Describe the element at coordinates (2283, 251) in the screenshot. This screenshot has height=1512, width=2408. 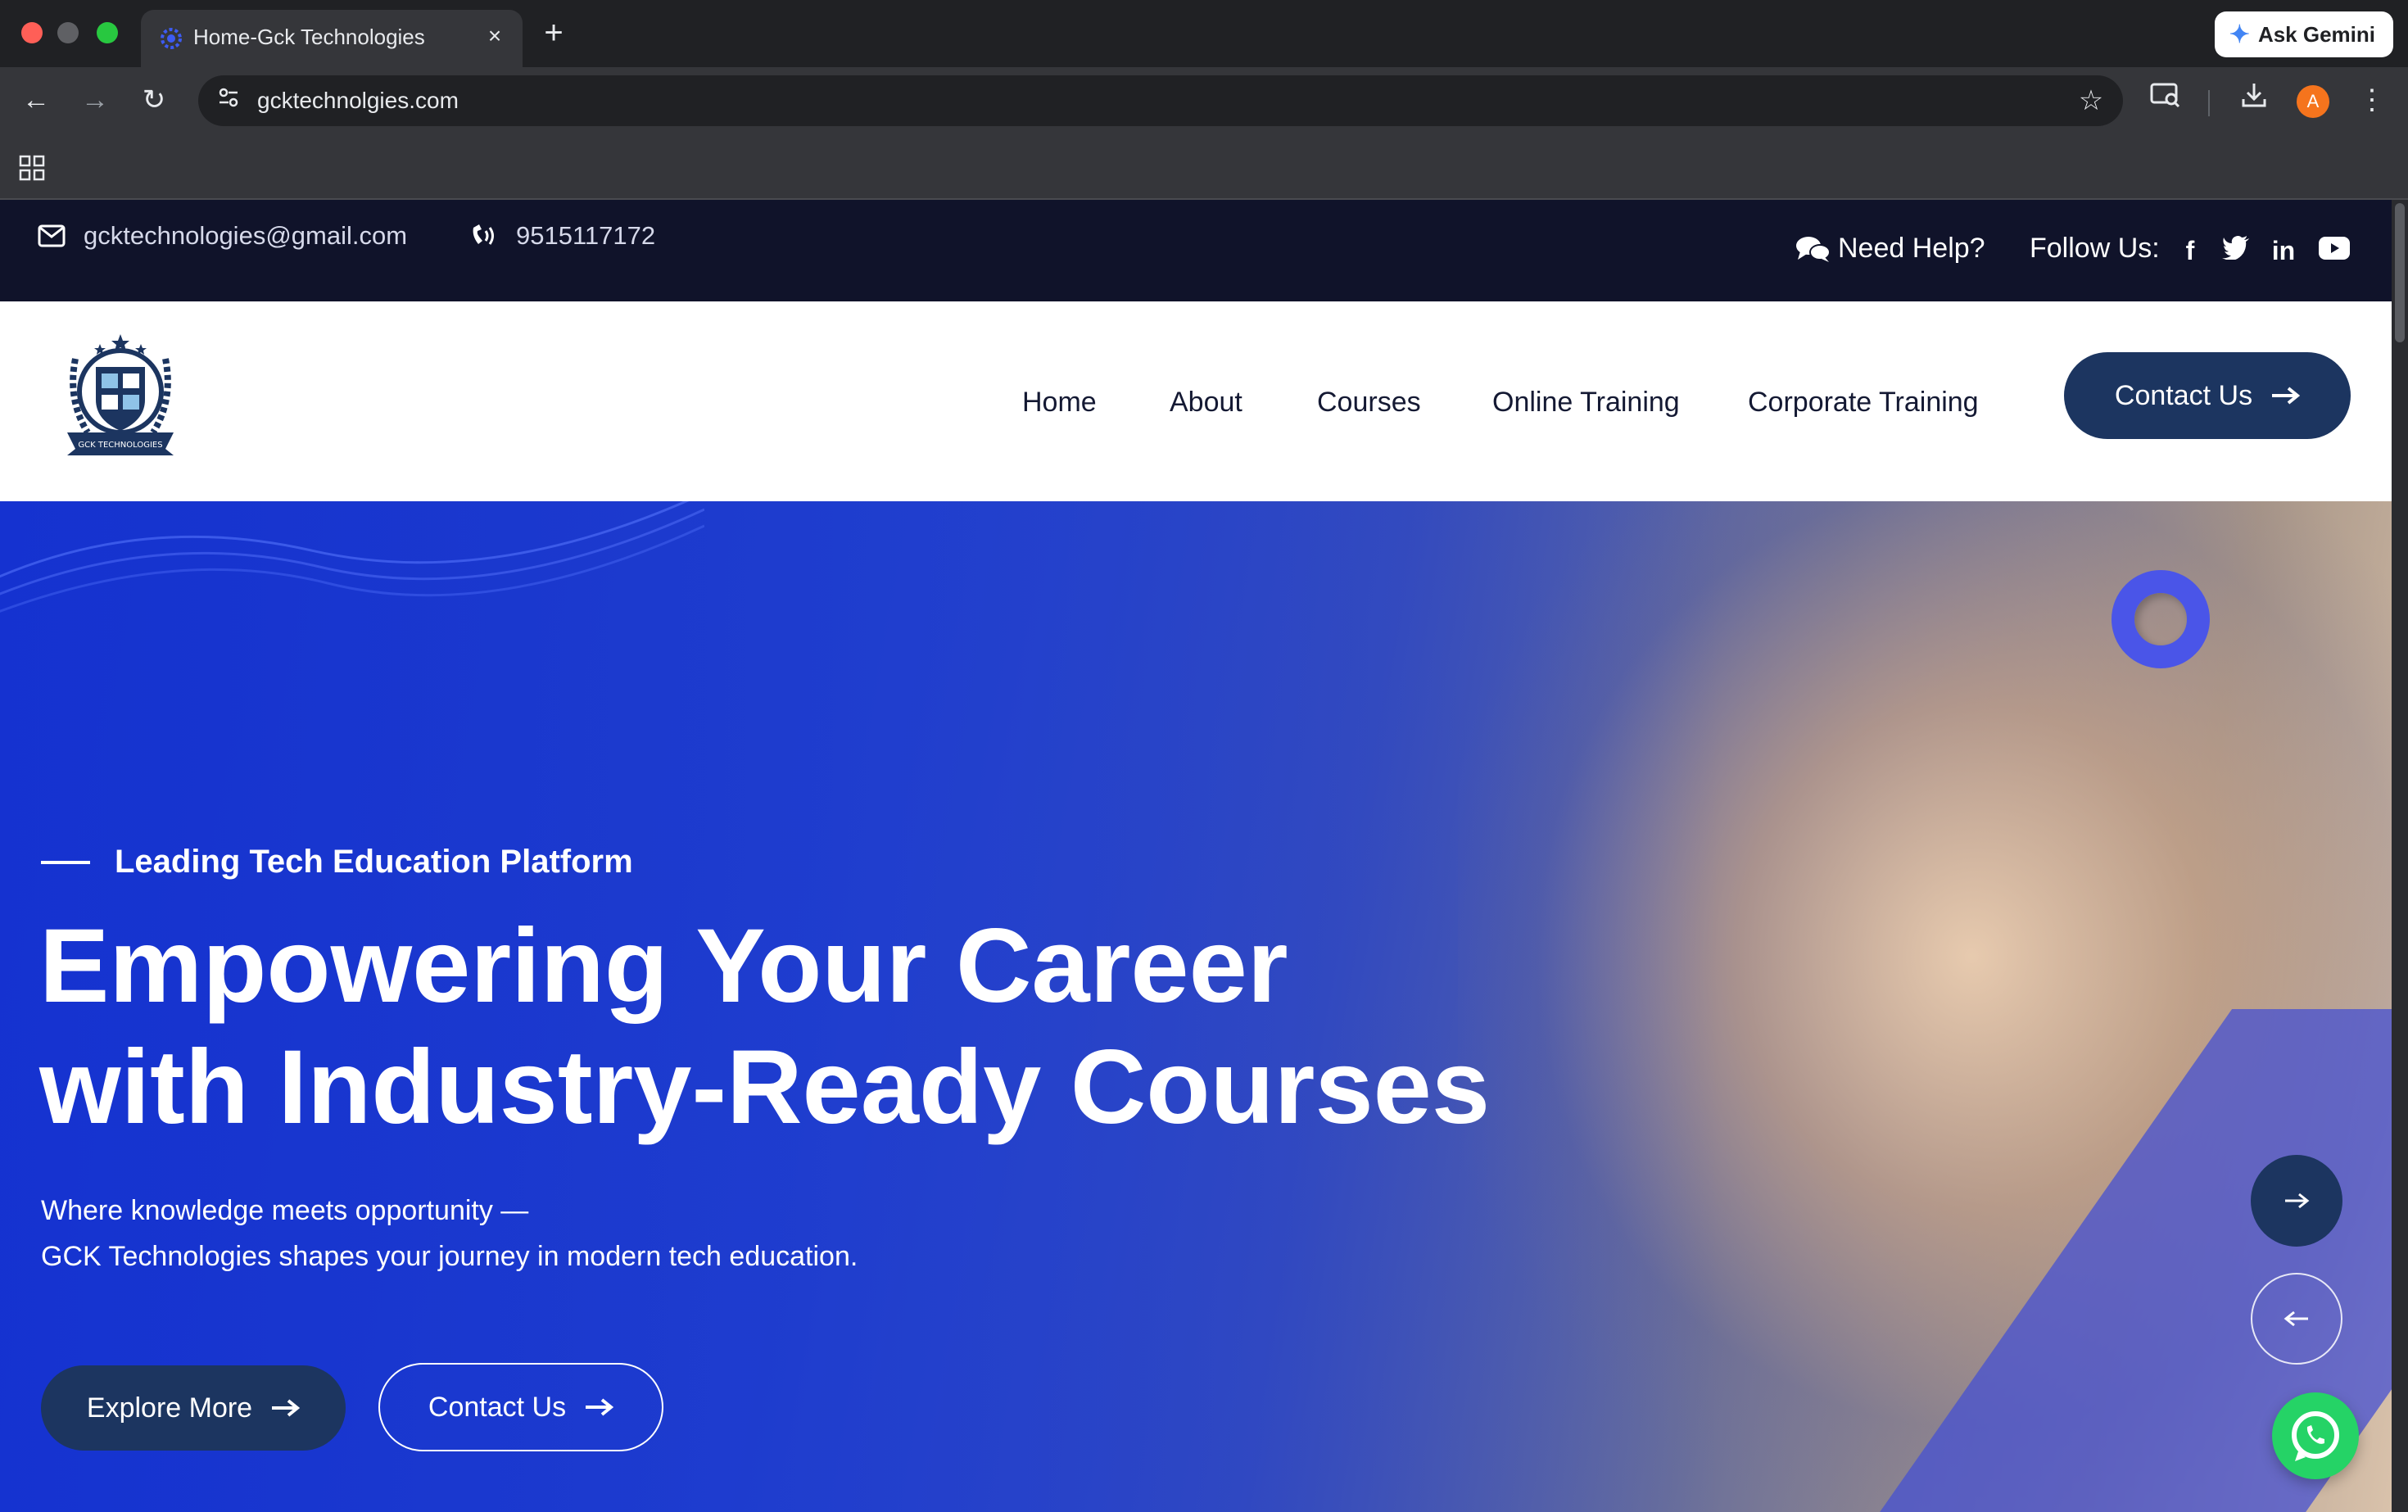
I see `linkedin-icon: in` at that location.